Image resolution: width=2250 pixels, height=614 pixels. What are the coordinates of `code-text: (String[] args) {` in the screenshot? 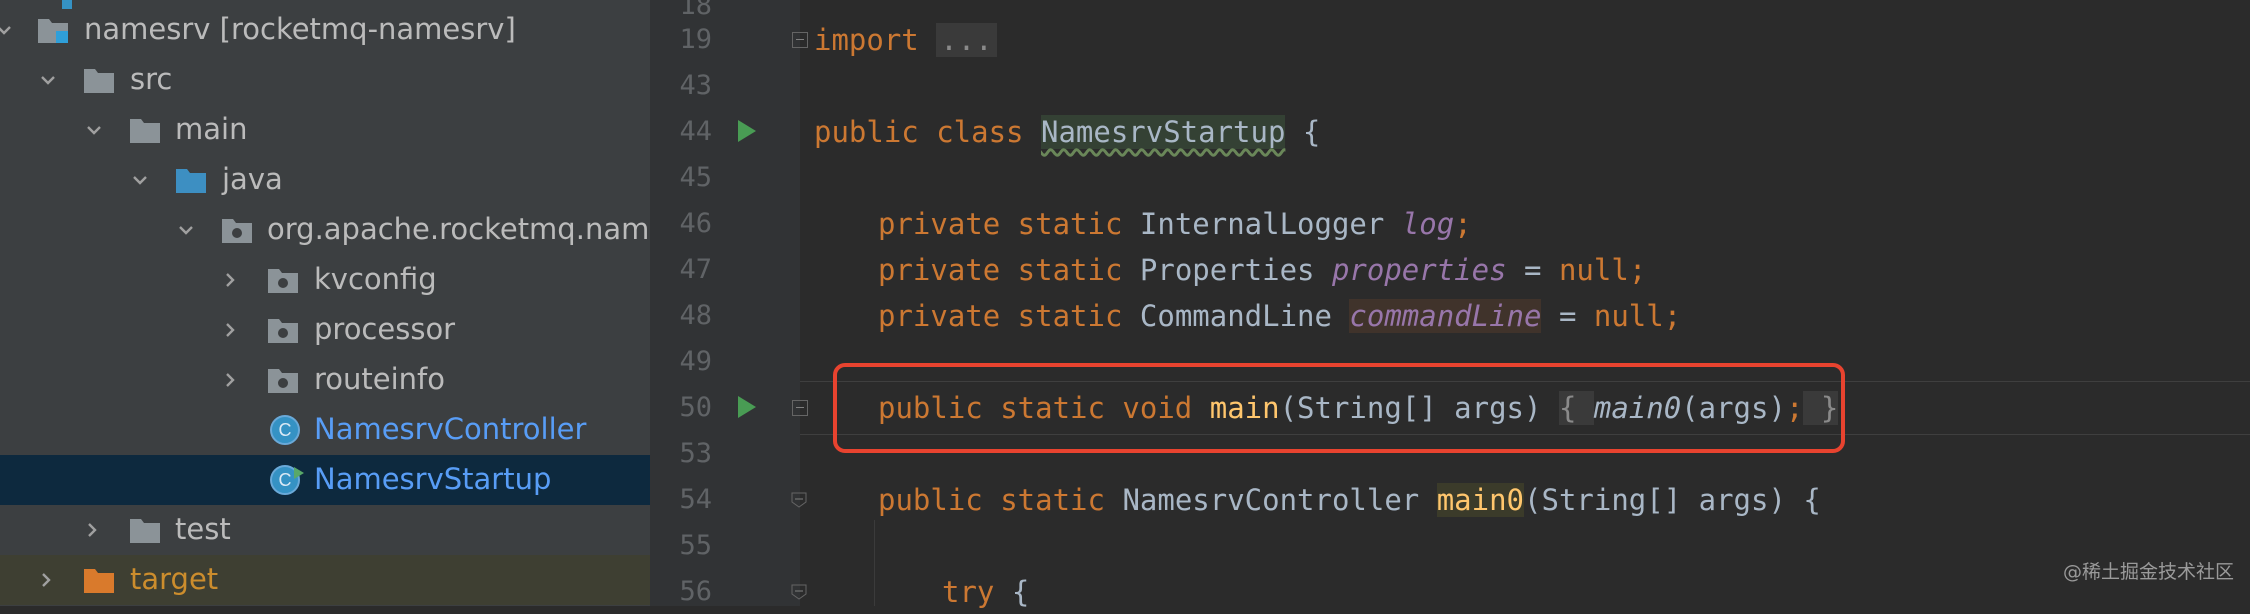 It's located at (1672, 500).